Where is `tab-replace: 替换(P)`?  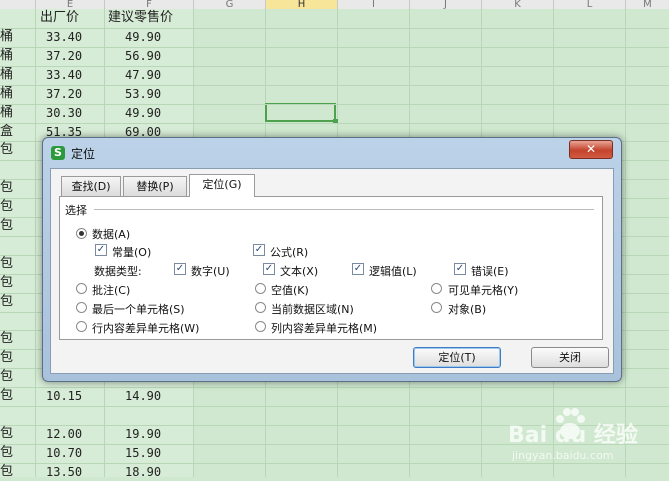
tab-replace: 替换(P) is located at coordinates (155, 186).